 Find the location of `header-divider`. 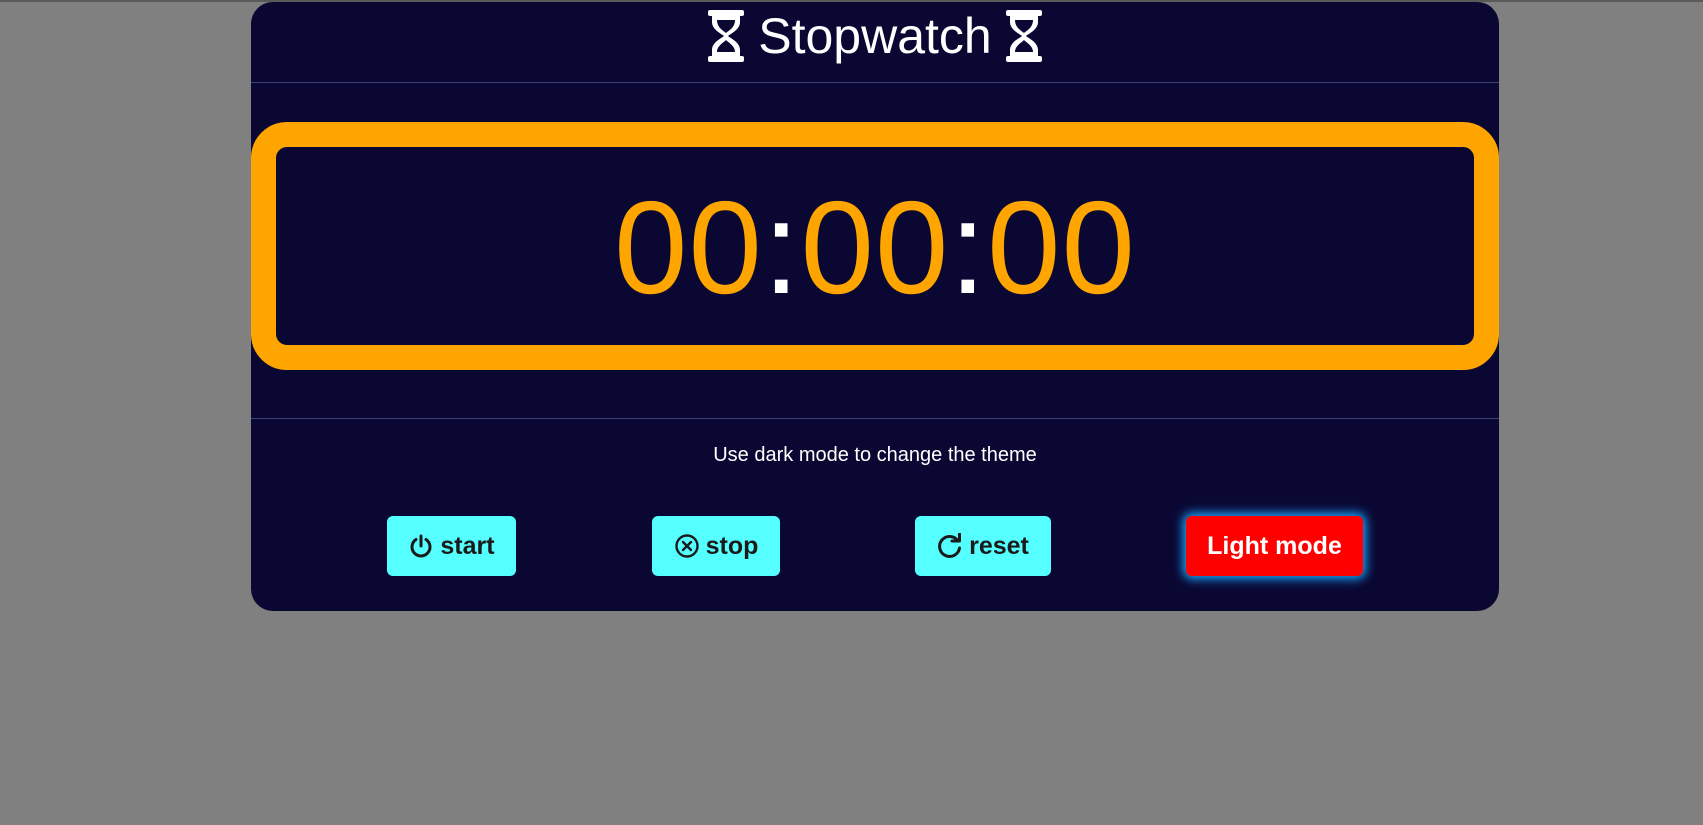

header-divider is located at coordinates (875, 82).